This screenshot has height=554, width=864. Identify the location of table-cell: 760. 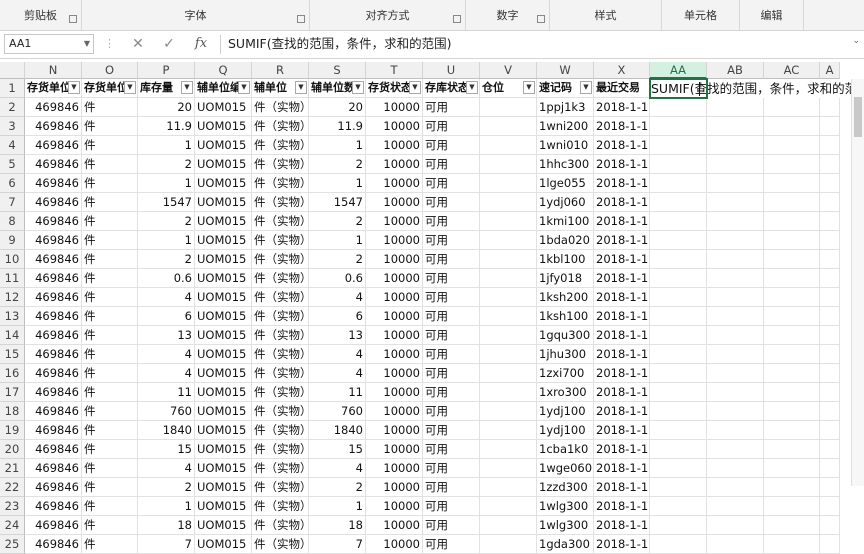
(166, 411).